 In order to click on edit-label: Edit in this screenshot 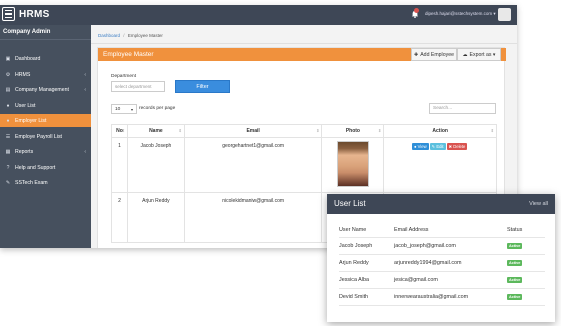, I will do `click(440, 146)`.